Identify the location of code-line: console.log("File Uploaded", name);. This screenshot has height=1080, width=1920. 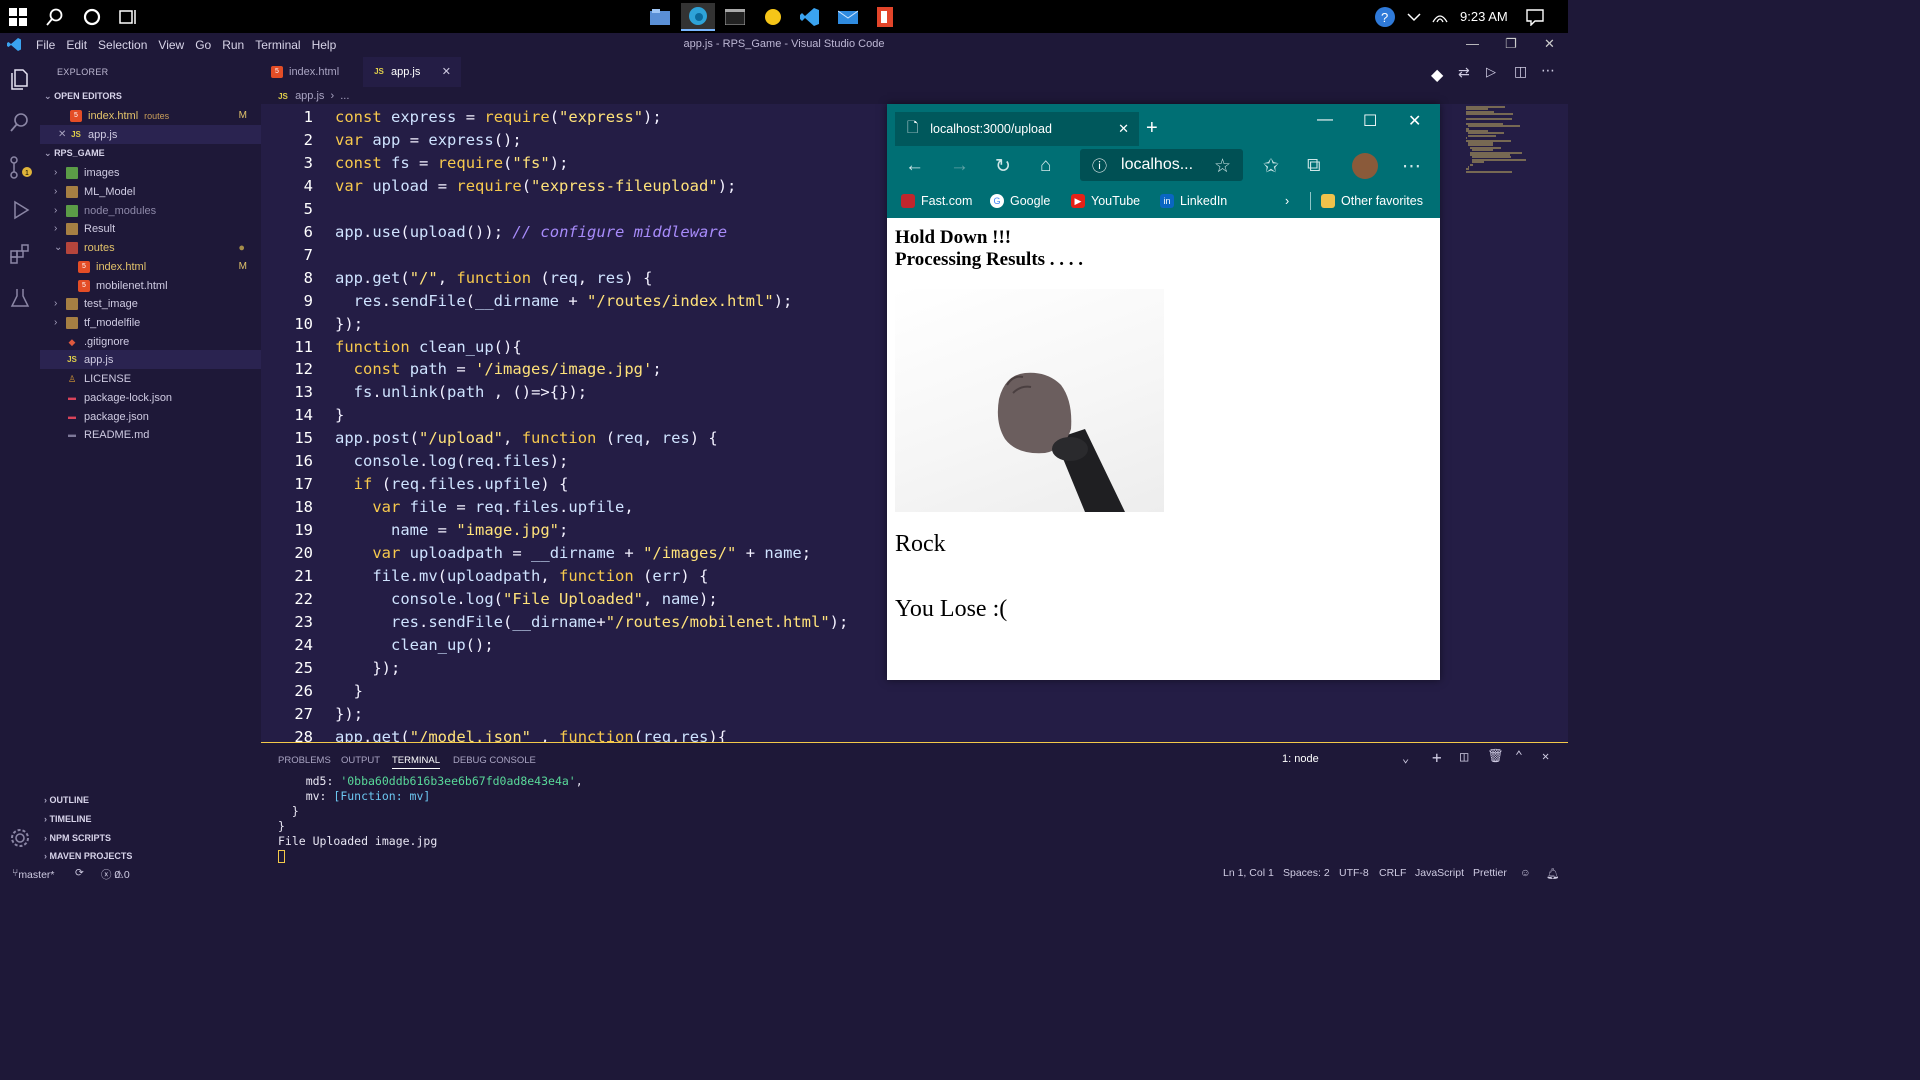
(526, 599).